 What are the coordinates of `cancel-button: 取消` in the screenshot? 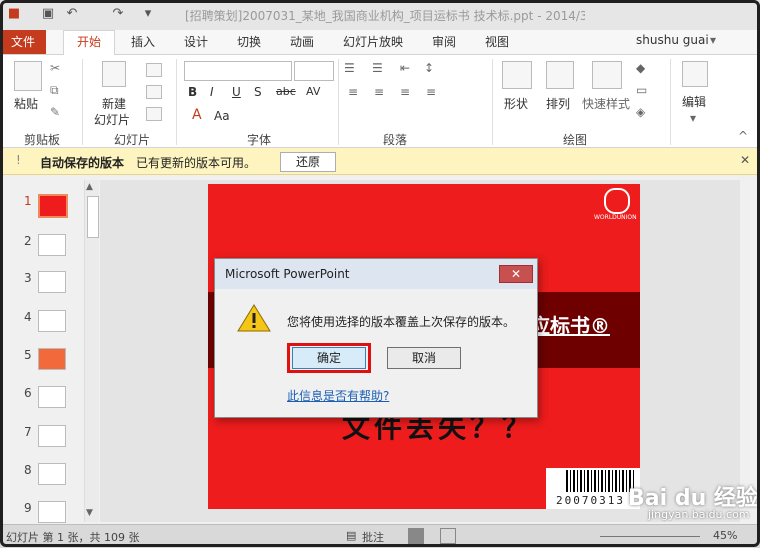 It's located at (424, 358).